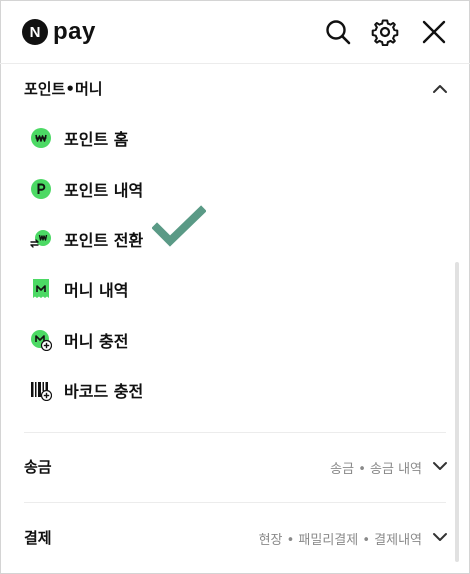 This screenshot has width=470, height=574. I want to click on menu-item-label: 바코드 충전, so click(104, 391).